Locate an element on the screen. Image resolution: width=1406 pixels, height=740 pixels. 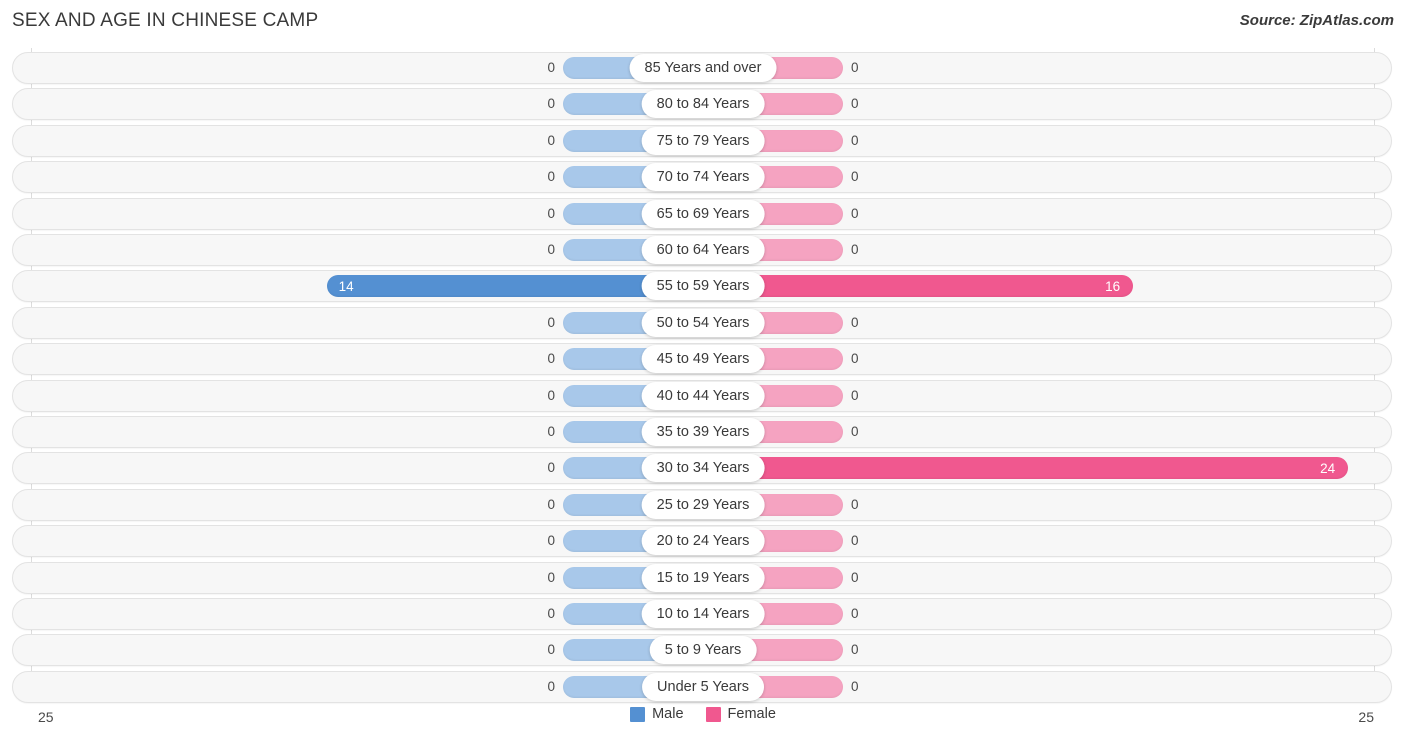
table-row: 0 0 5 to 9 Years is located at coordinates (703, 650).